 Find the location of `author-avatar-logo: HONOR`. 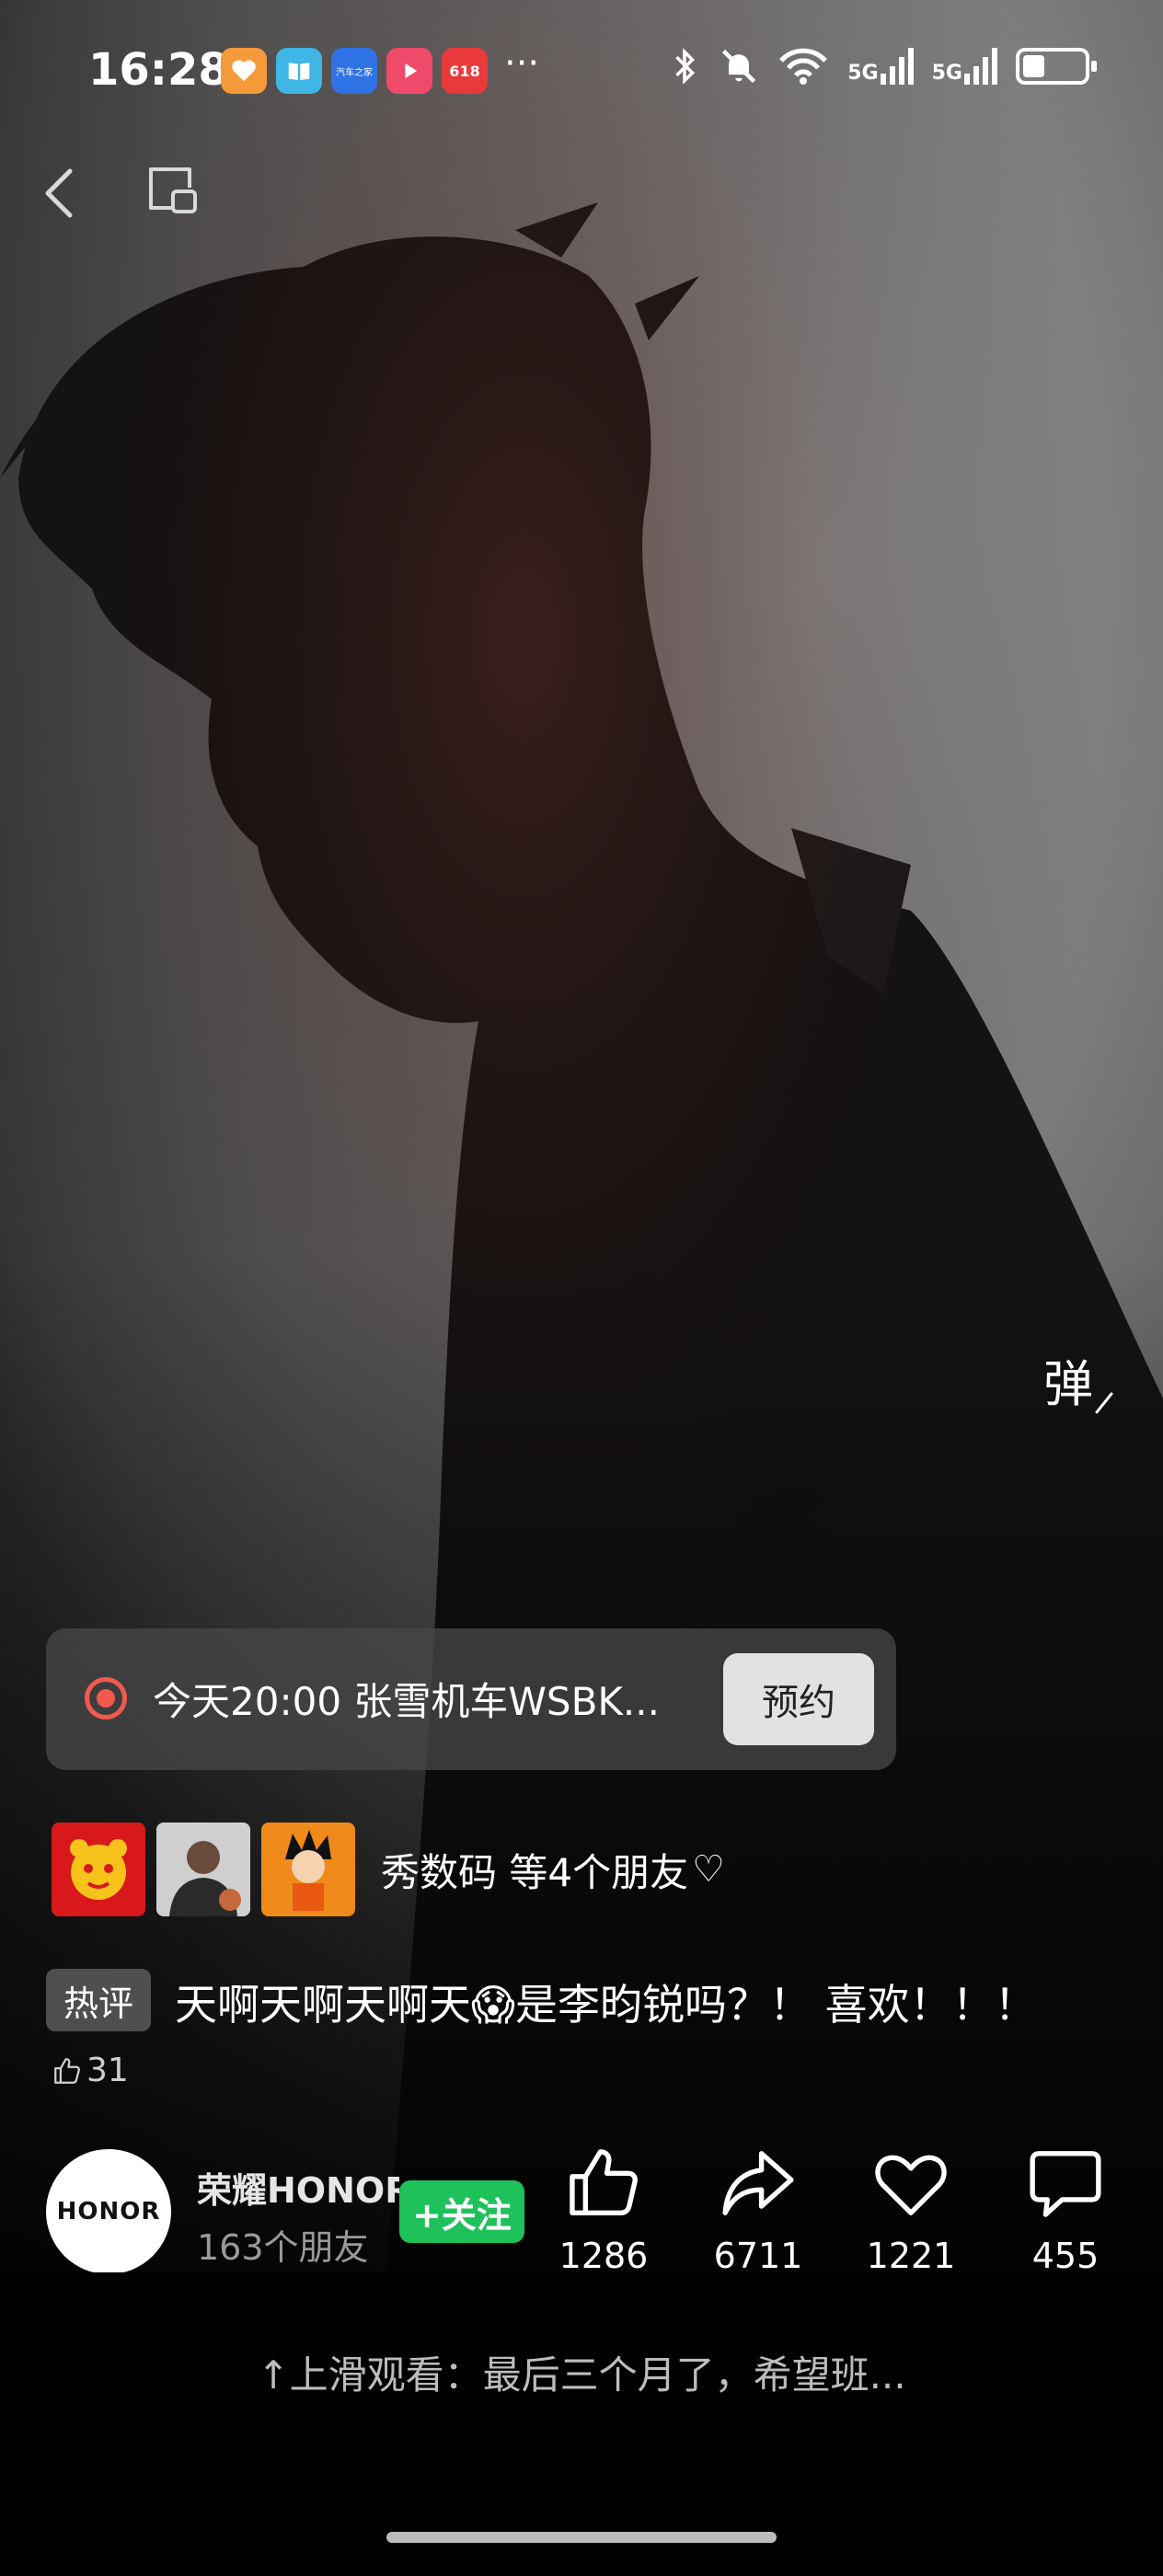

author-avatar-logo: HONOR is located at coordinates (109, 2211).